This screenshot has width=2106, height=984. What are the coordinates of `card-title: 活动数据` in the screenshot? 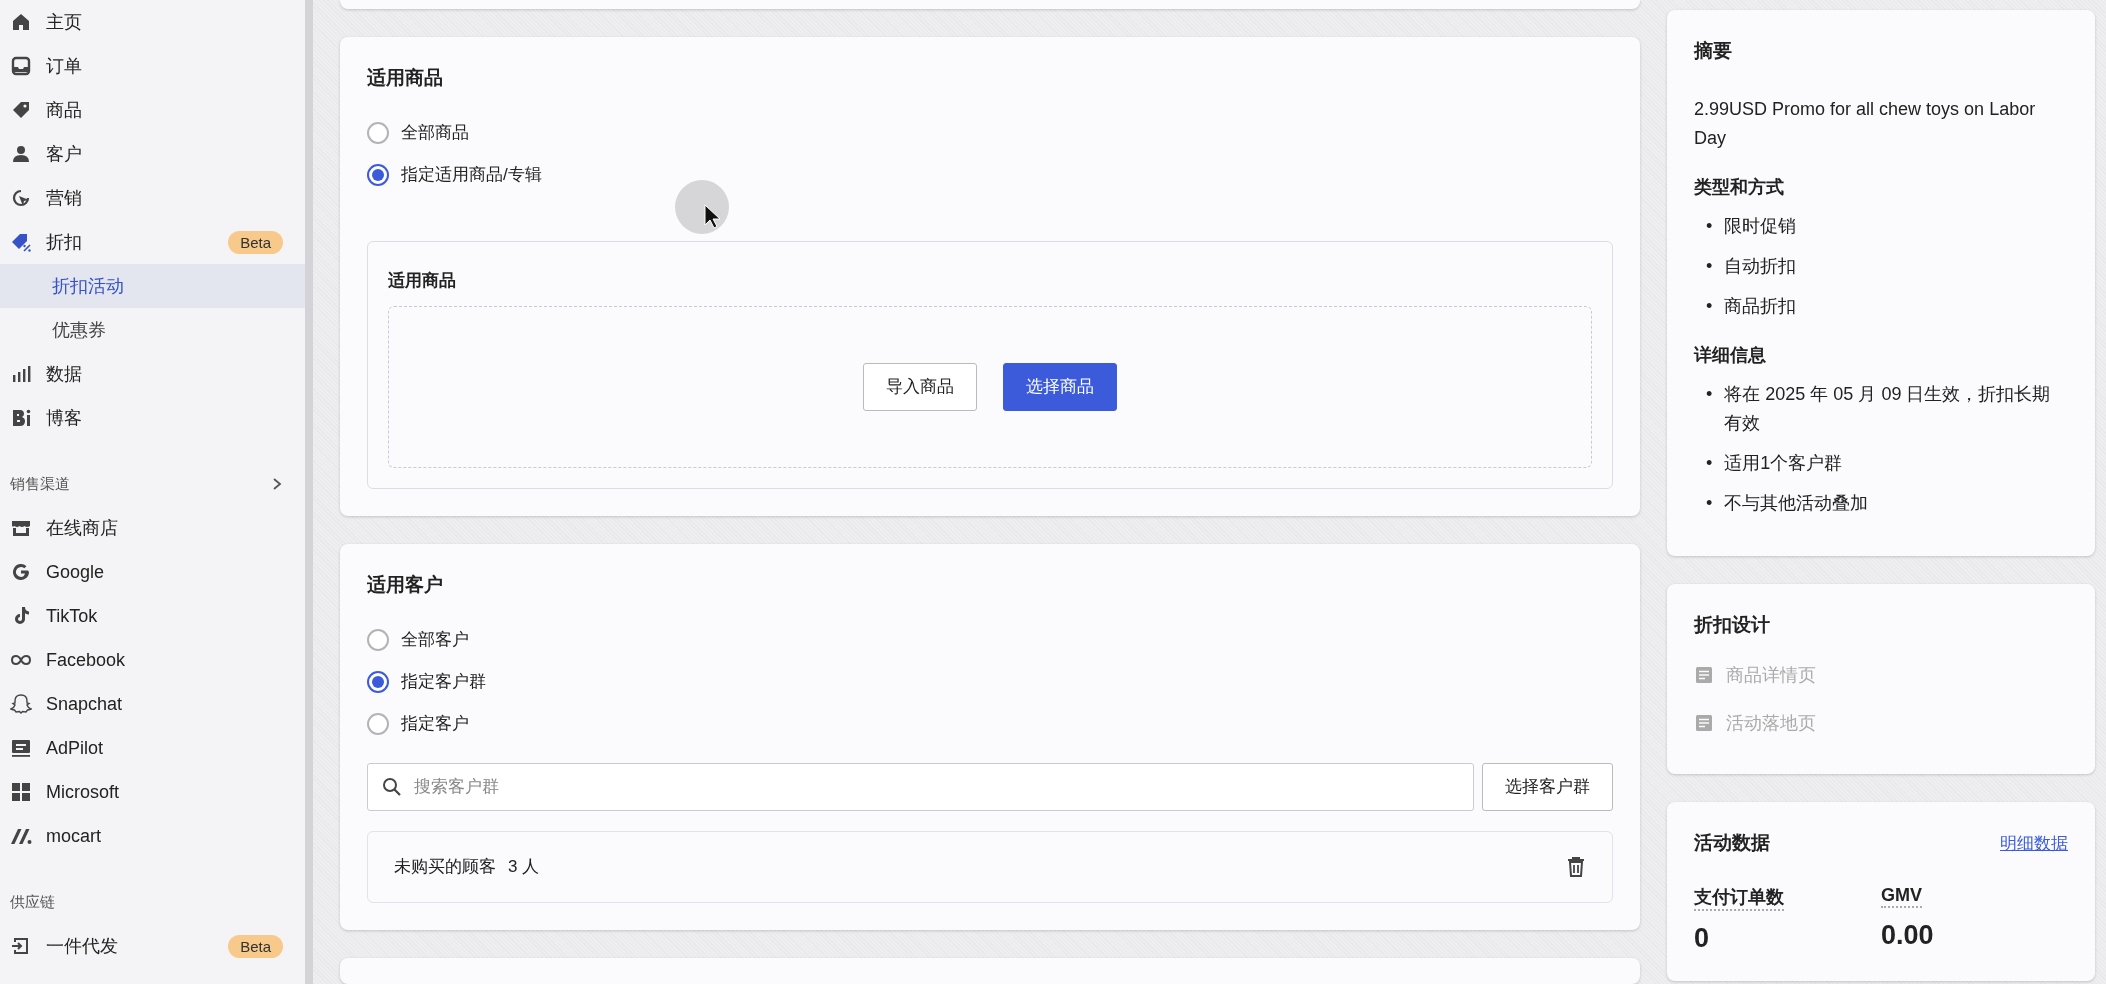 It's located at (1732, 843).